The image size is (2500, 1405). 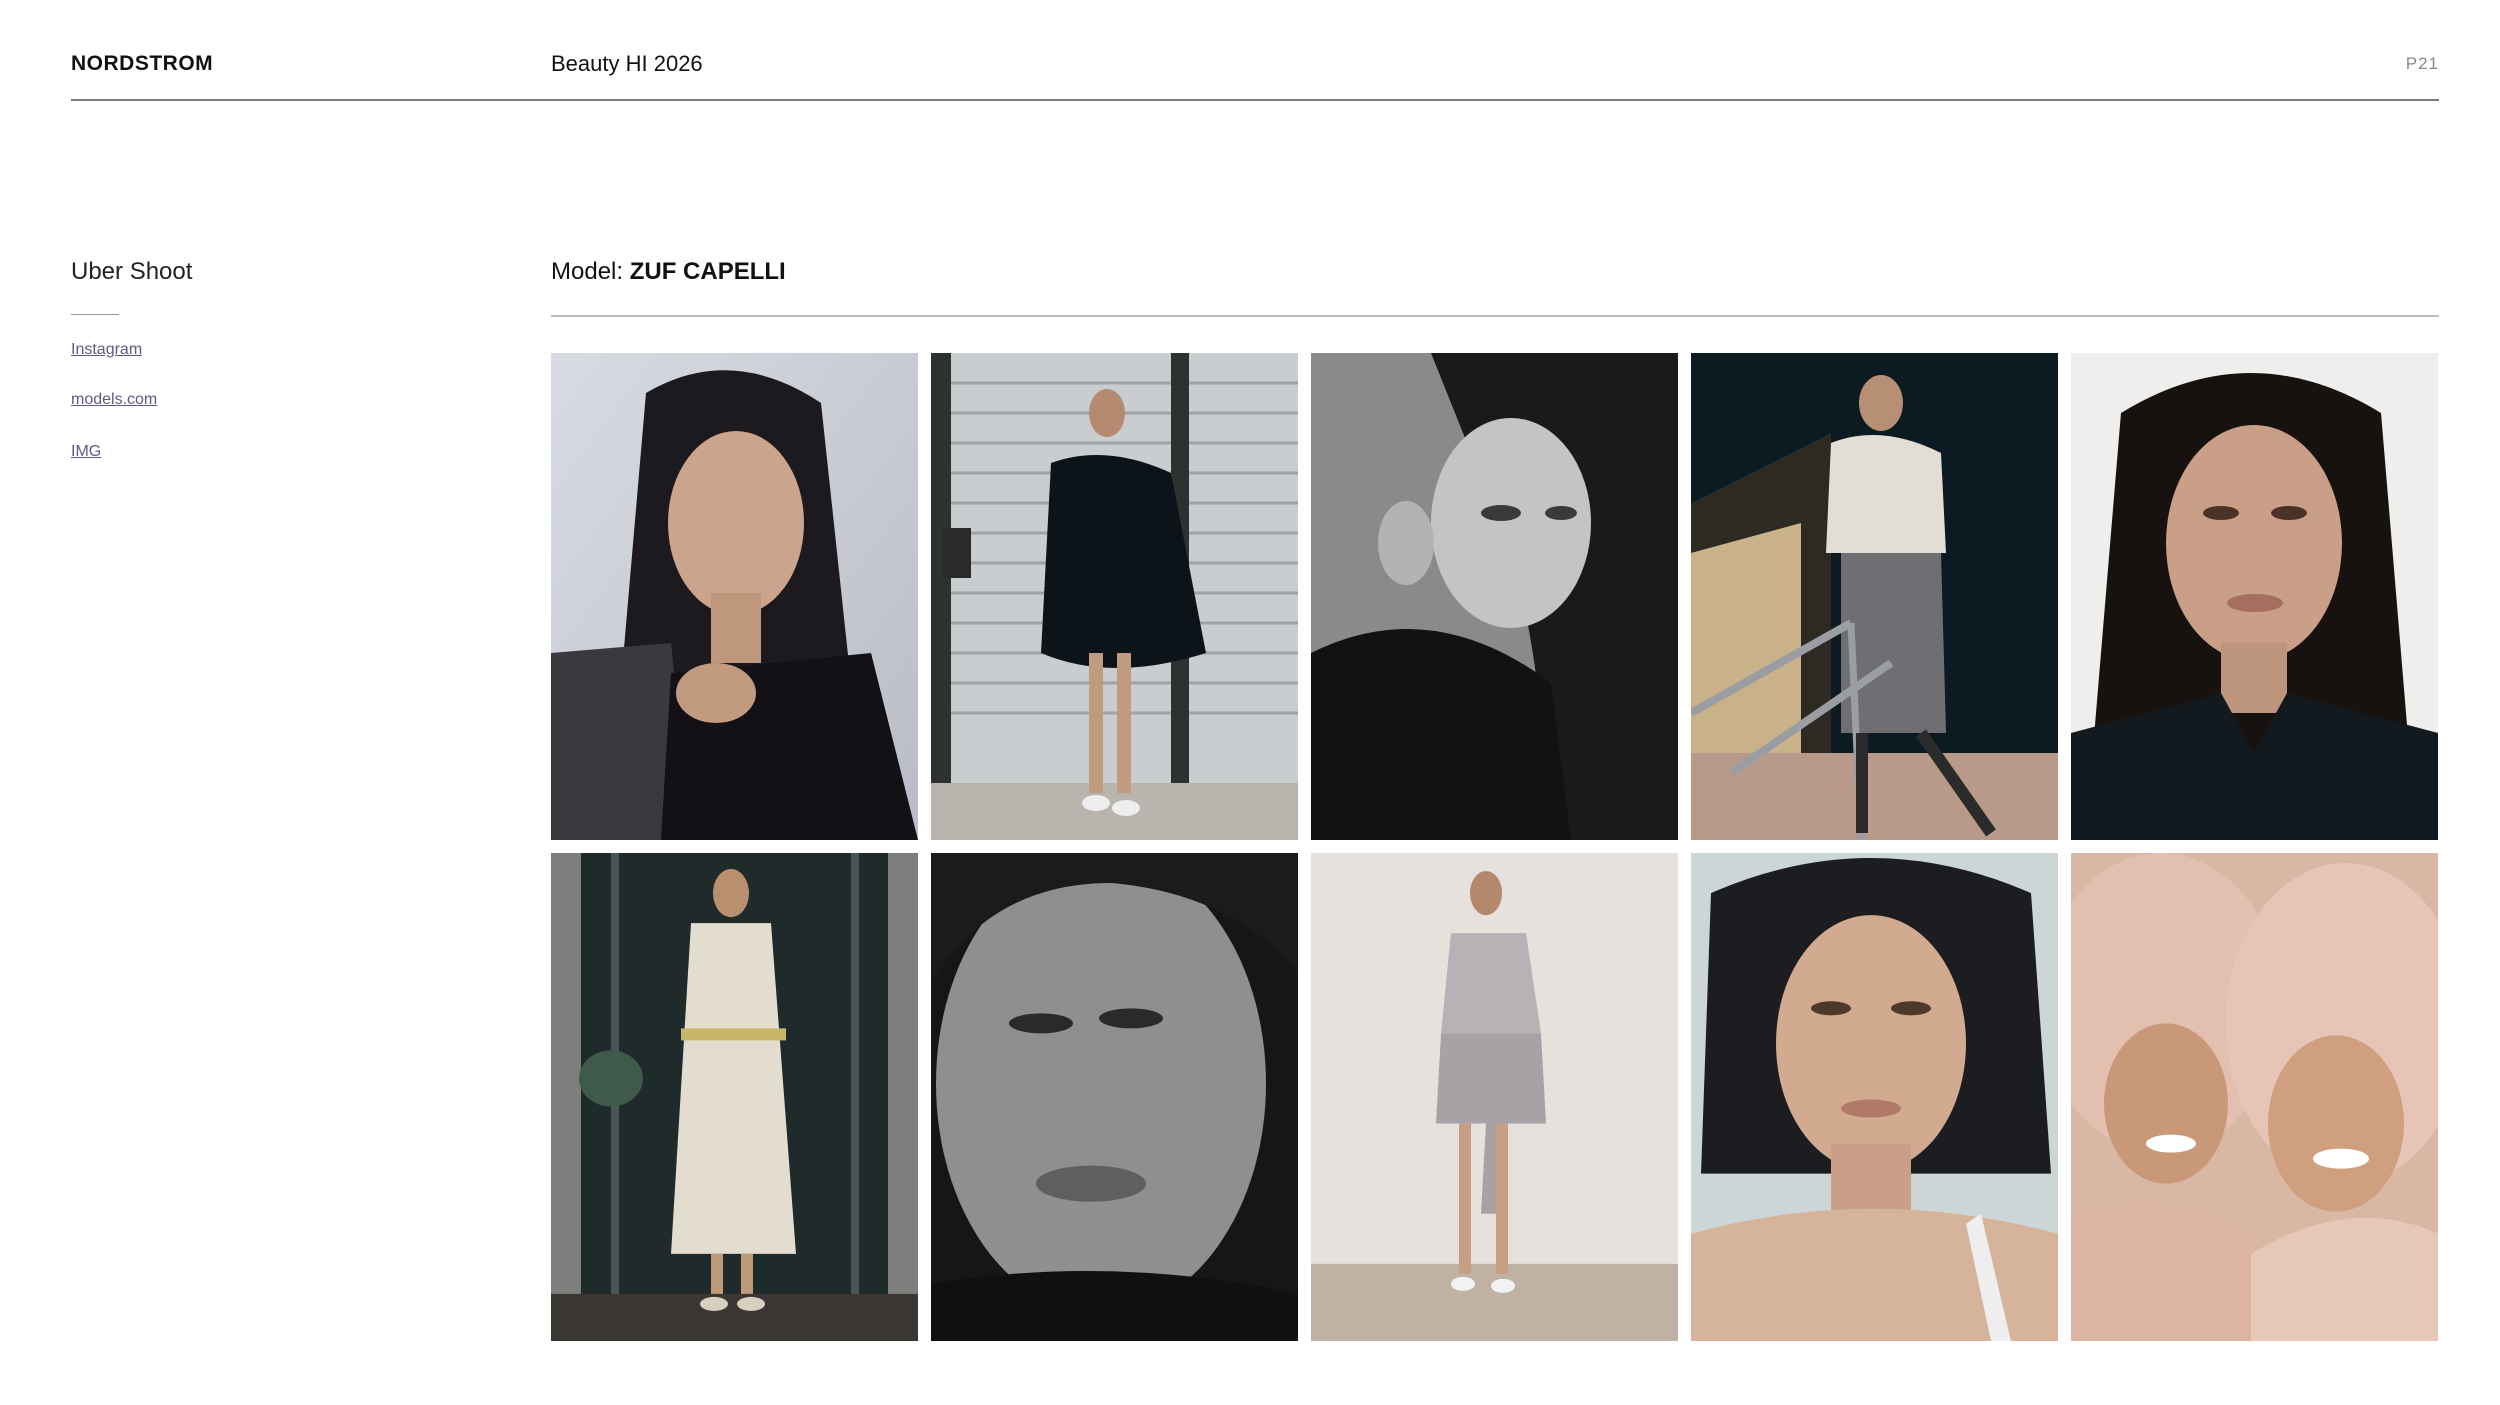 I want to click on photo-portrait-leather-top, so click(x=734, y=596).